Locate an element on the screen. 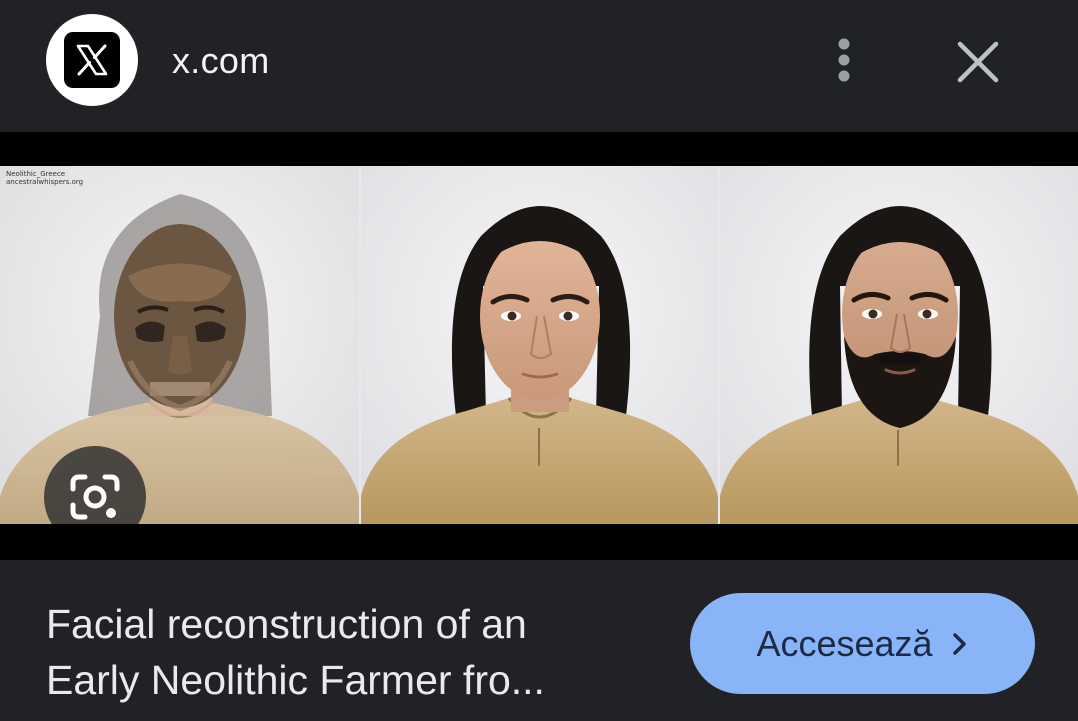 The image size is (1078, 721). chevron-right-icon is located at coordinates (959, 643).